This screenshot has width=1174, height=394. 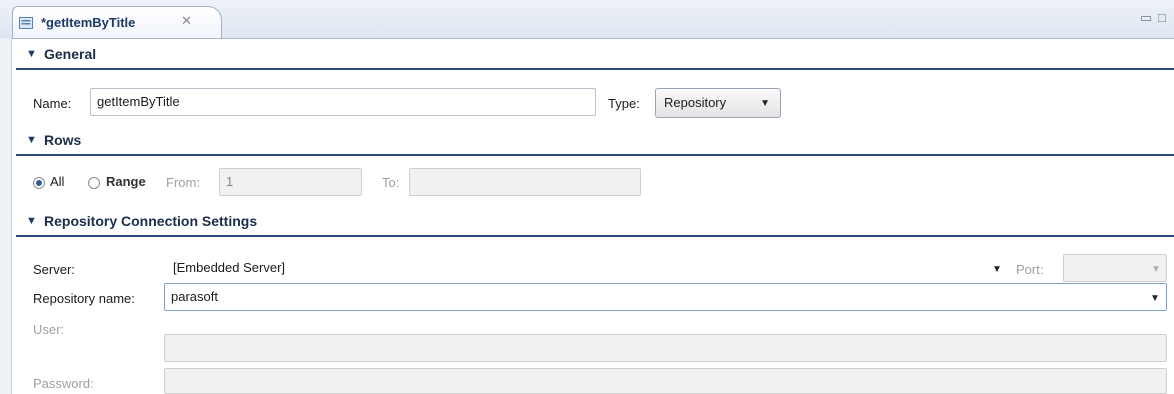 I want to click on section-repo-header: ▼ Repository Connection Settings, so click(x=595, y=224).